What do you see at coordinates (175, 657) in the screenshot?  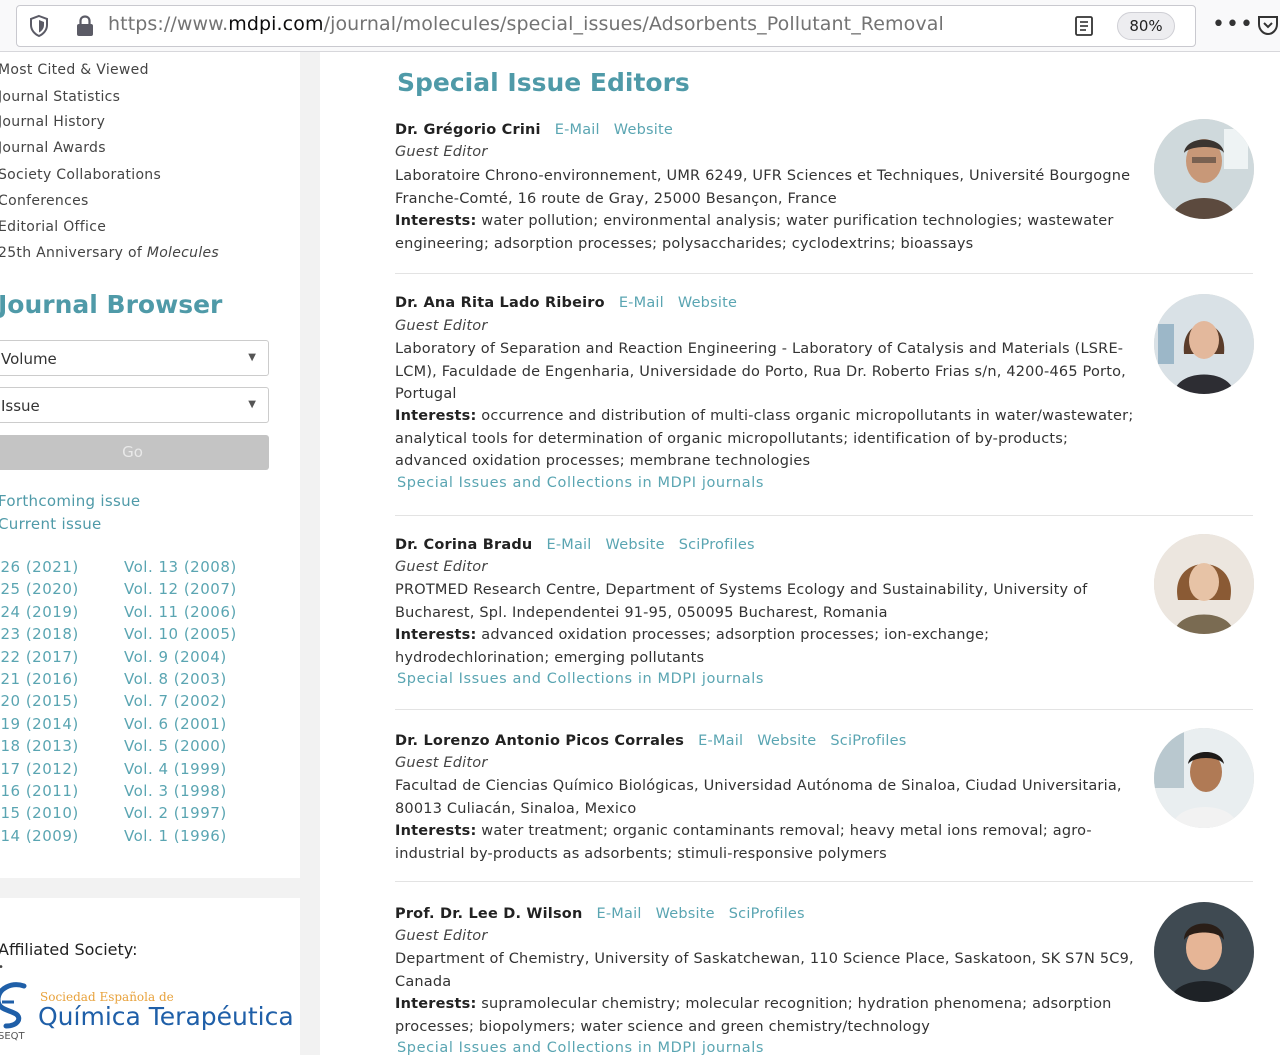 I see `volume-link: Vol. 9 (2004)` at bounding box center [175, 657].